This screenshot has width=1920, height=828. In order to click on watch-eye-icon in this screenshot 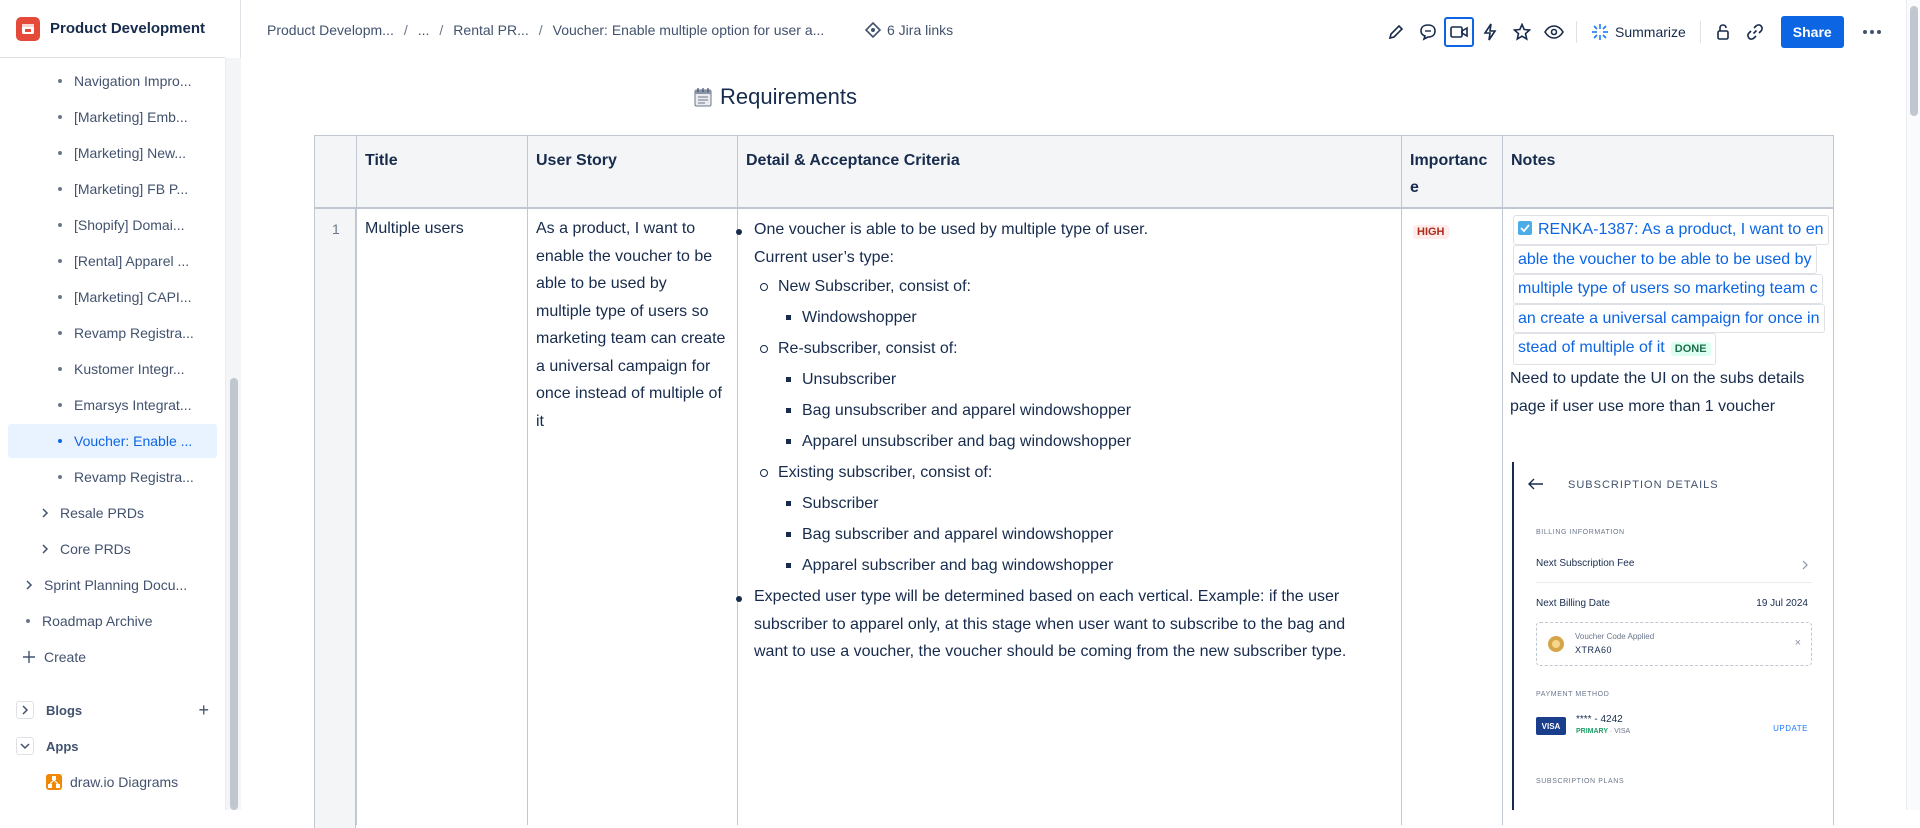, I will do `click(1554, 32)`.